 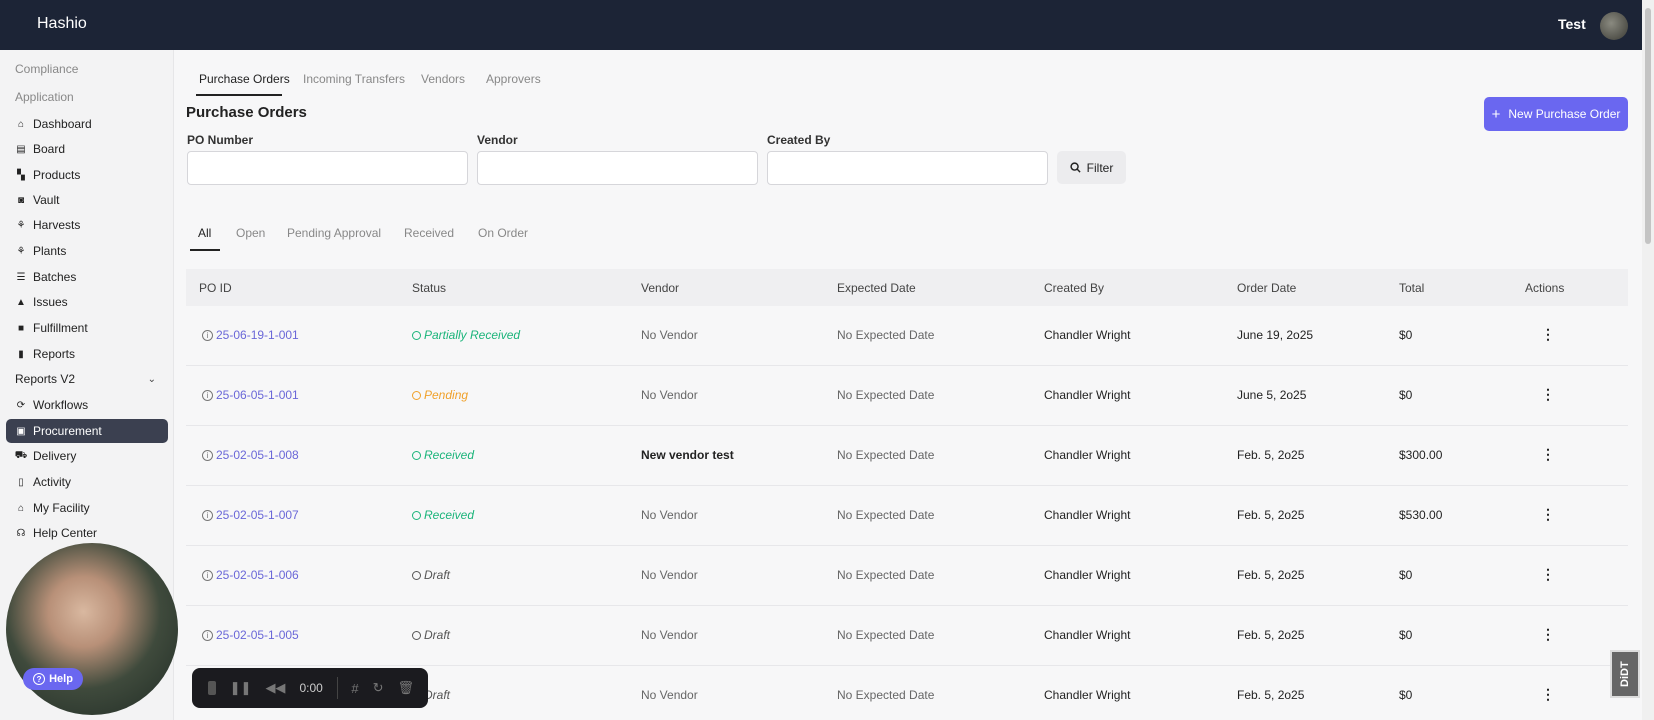 What do you see at coordinates (62, 24) in the screenshot?
I see `brand-logo: Hashio` at bounding box center [62, 24].